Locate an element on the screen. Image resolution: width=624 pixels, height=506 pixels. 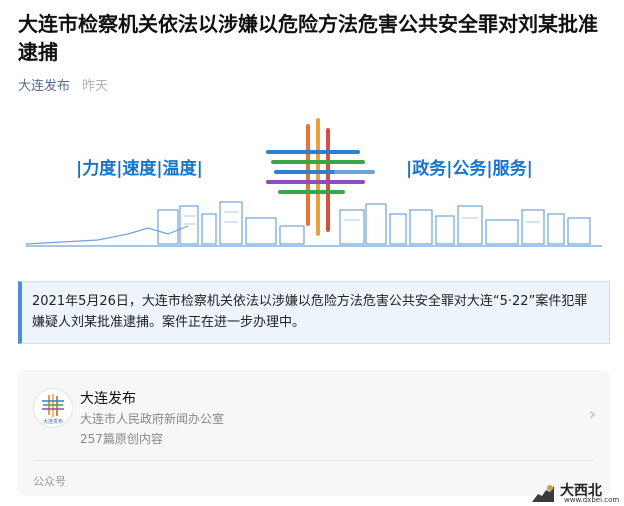
banner-skyline is located at coordinates (313, 224).